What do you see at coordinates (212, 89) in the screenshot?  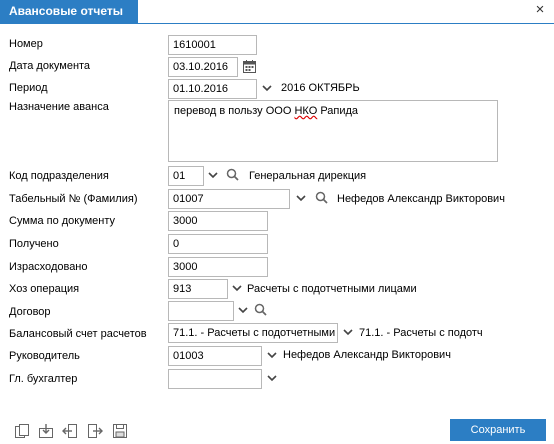 I see `period-input: 01.10.2016` at bounding box center [212, 89].